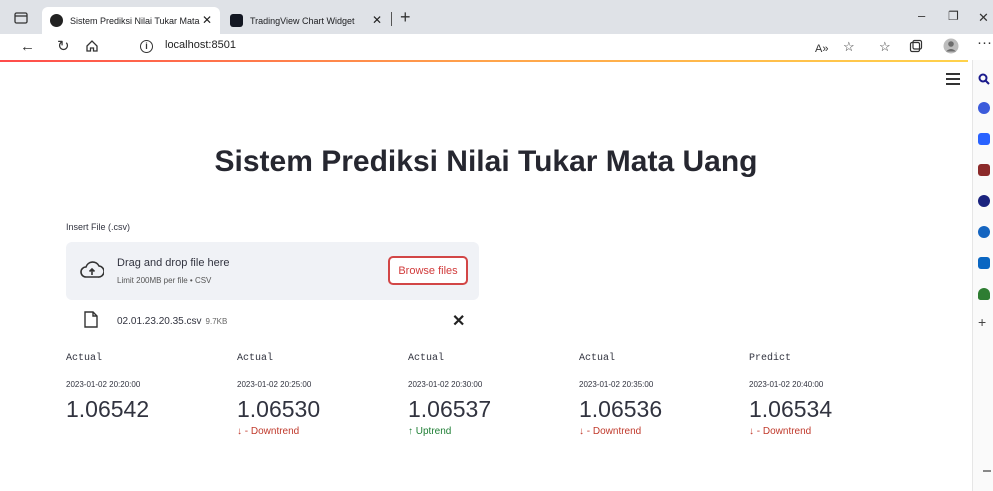 Image resolution: width=993 pixels, height=491 pixels. Describe the element at coordinates (236, 20) in the screenshot. I see `tradingview-favicon-icon` at that location.